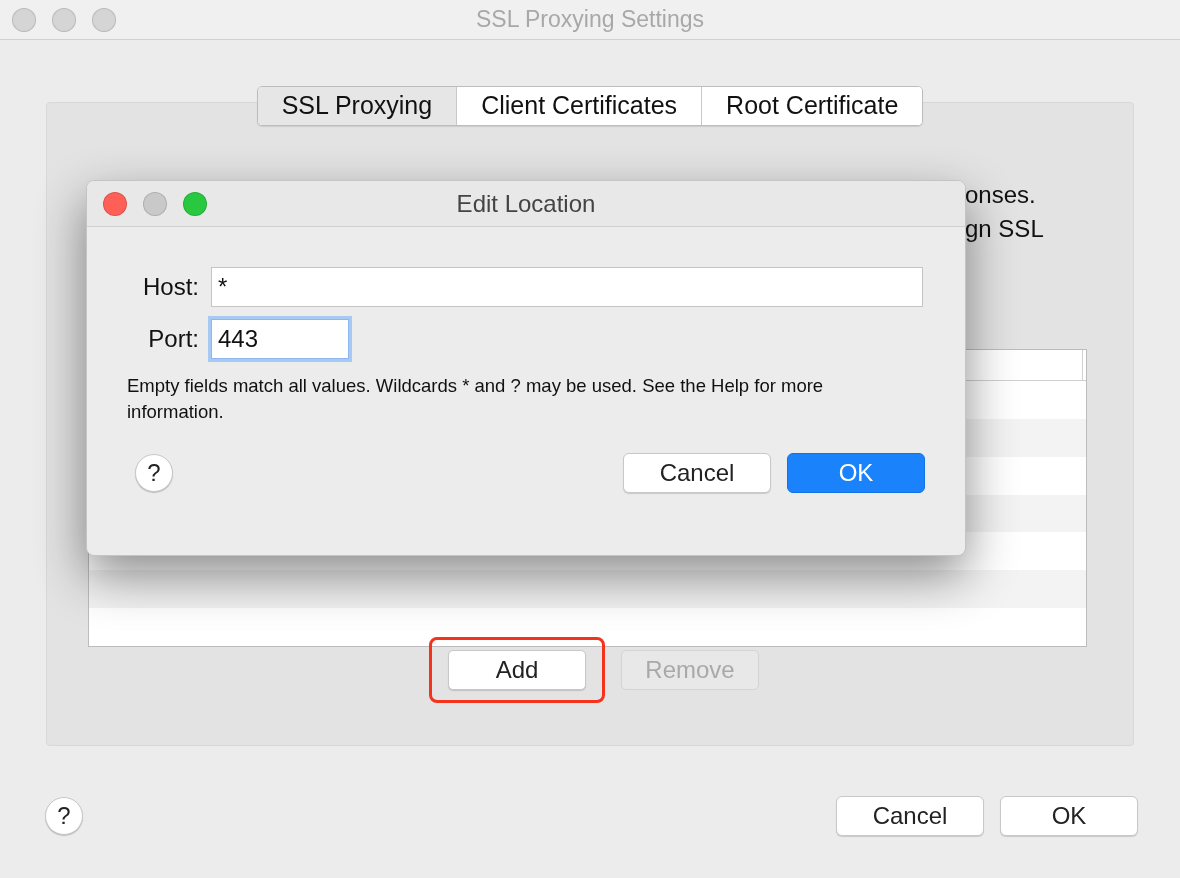 The width and height of the screenshot is (1180, 878). What do you see at coordinates (517, 670) in the screenshot?
I see `add-button: Add` at bounding box center [517, 670].